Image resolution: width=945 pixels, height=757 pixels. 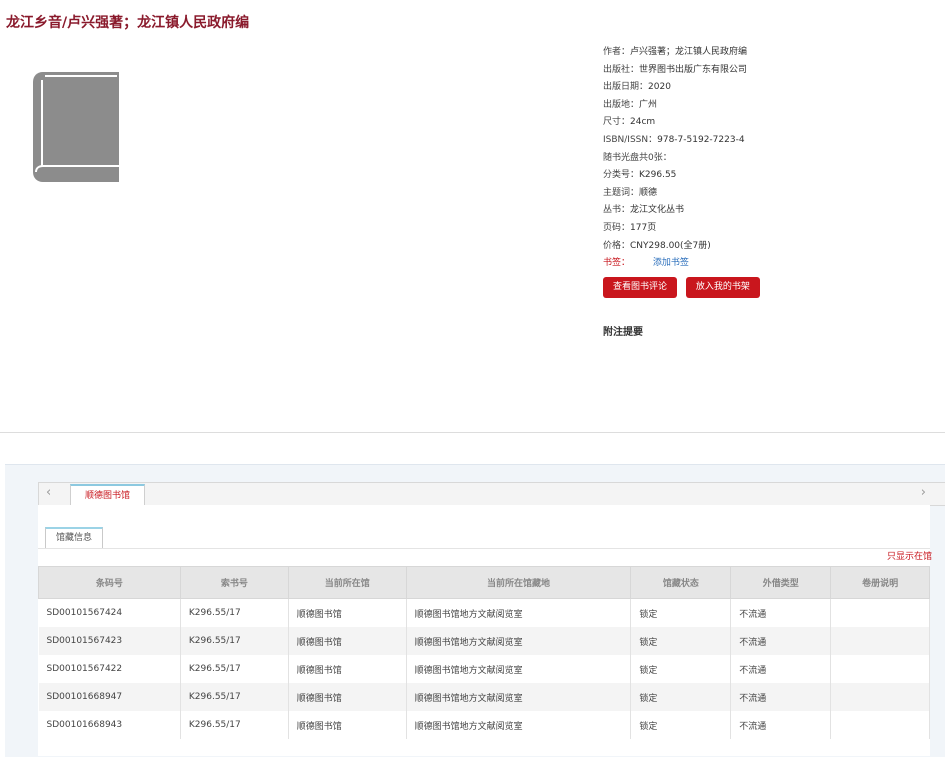 What do you see at coordinates (674, 139) in the screenshot?
I see `meta-isbn: ISBN/ISSN：978-7-5192-7223-4` at bounding box center [674, 139].